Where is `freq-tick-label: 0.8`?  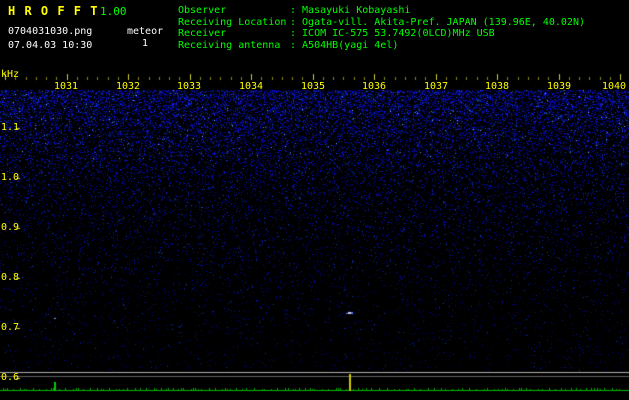 freq-tick-label: 0.8 is located at coordinates (10, 277).